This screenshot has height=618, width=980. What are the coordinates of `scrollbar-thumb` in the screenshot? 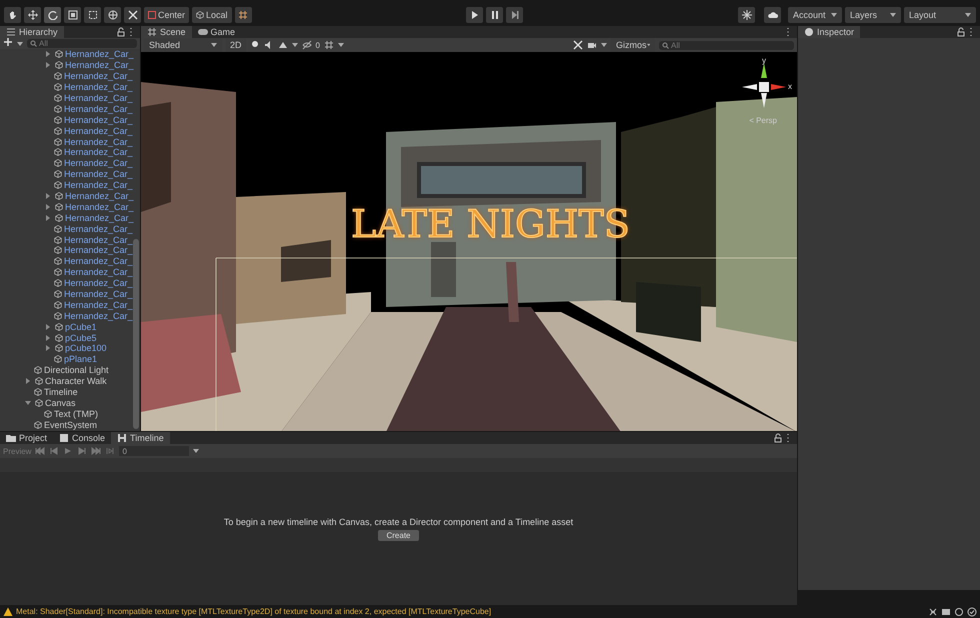 It's located at (136, 334).